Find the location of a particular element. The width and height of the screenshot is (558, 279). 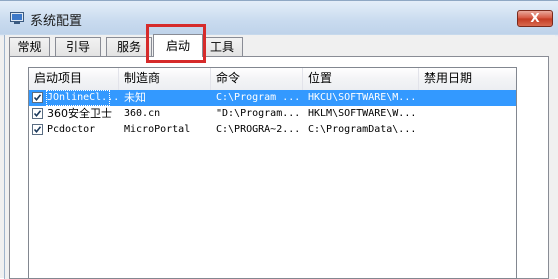

tab-boot: 引导 is located at coordinates (78, 46).